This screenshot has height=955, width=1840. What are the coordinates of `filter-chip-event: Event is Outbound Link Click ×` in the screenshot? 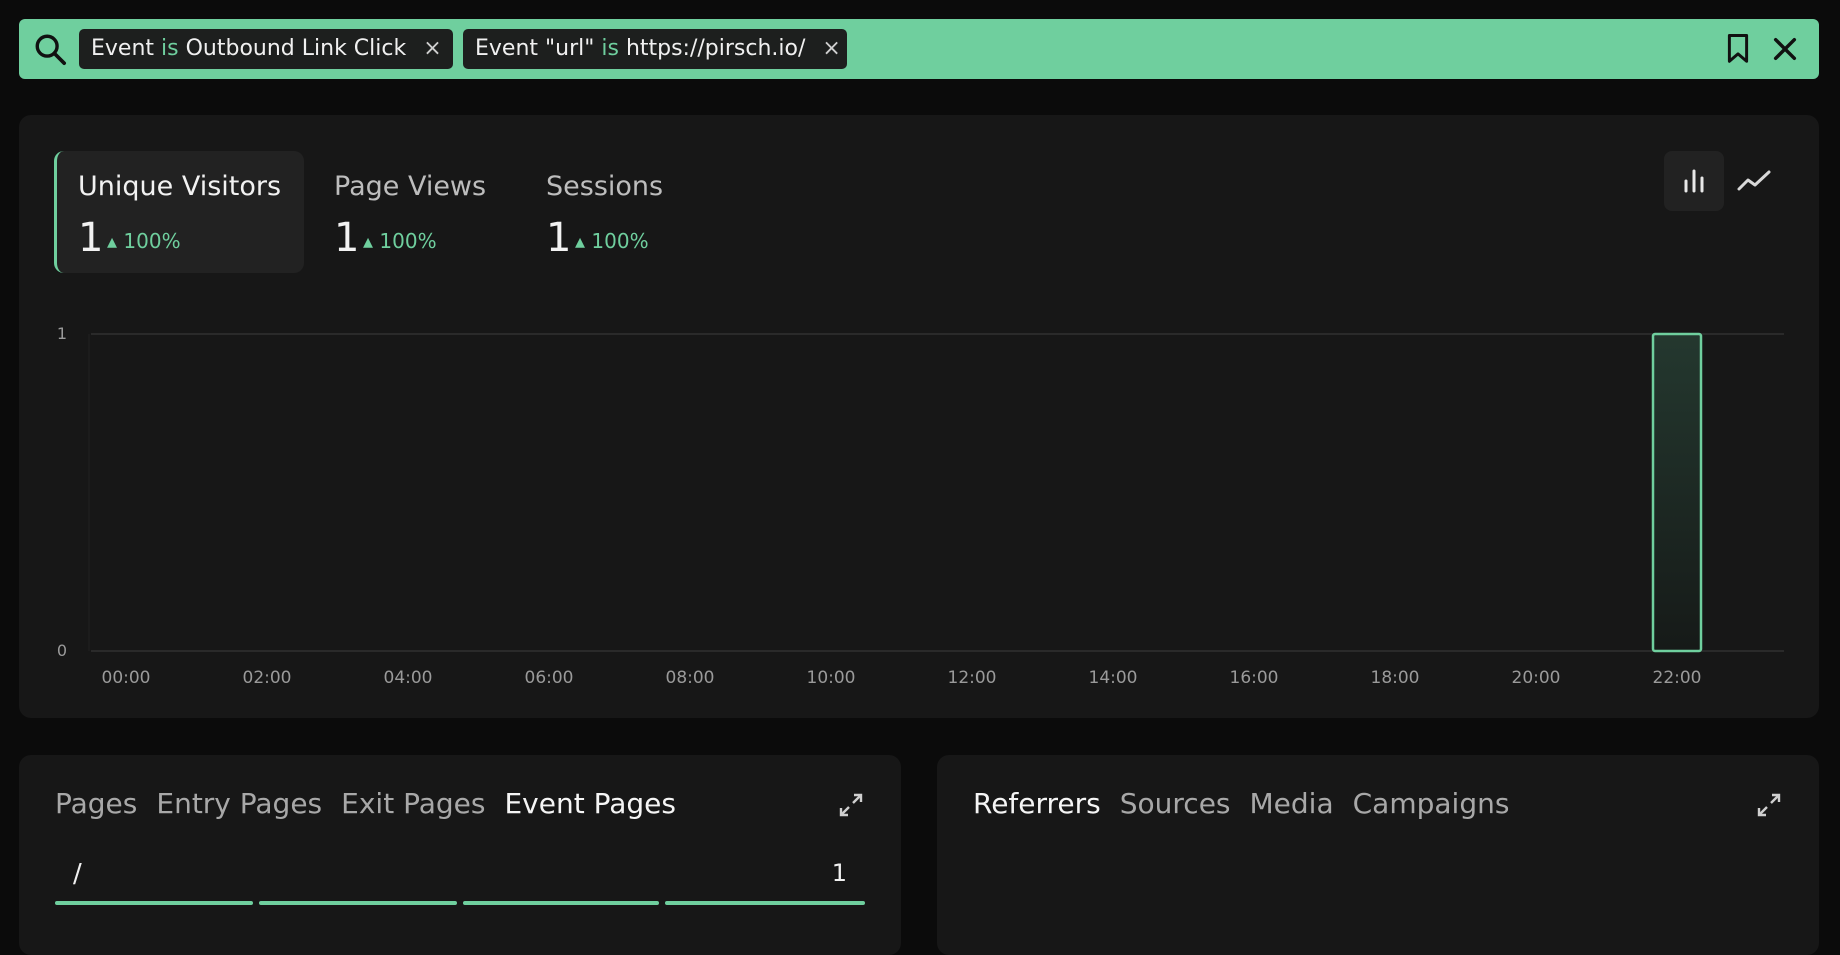 It's located at (266, 49).